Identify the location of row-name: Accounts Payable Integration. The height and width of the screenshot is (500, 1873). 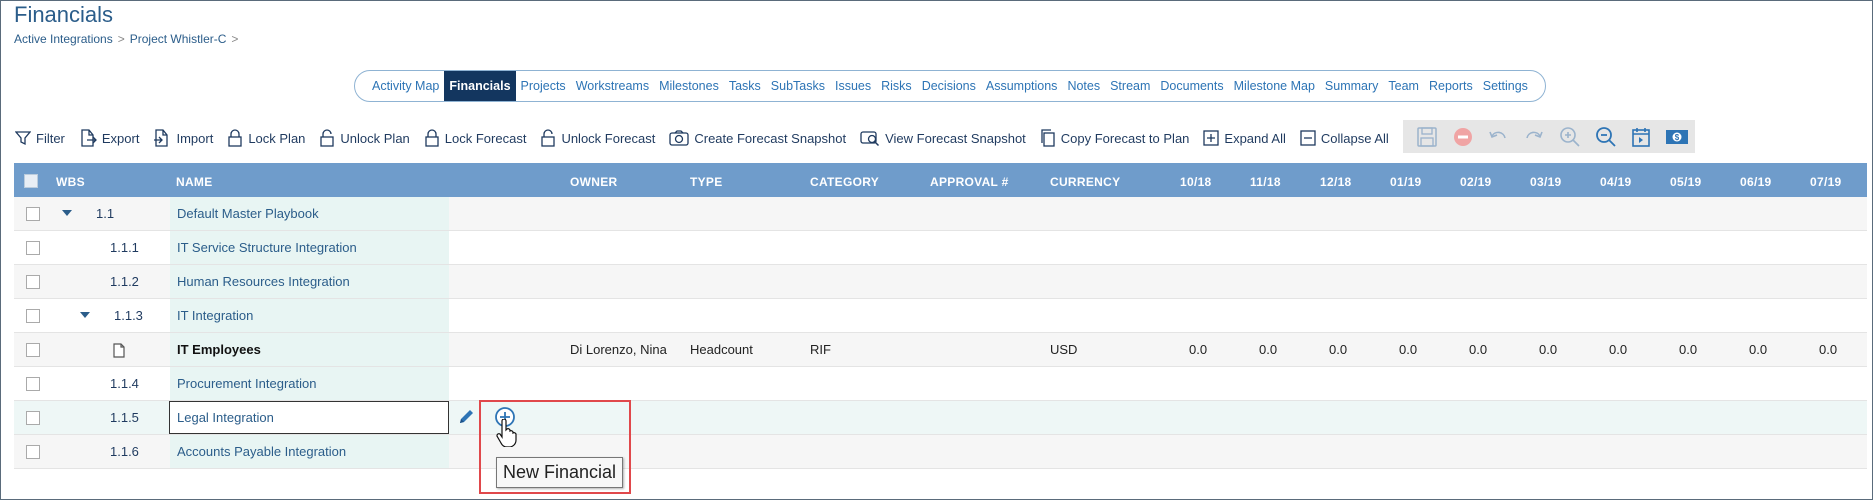
(261, 451).